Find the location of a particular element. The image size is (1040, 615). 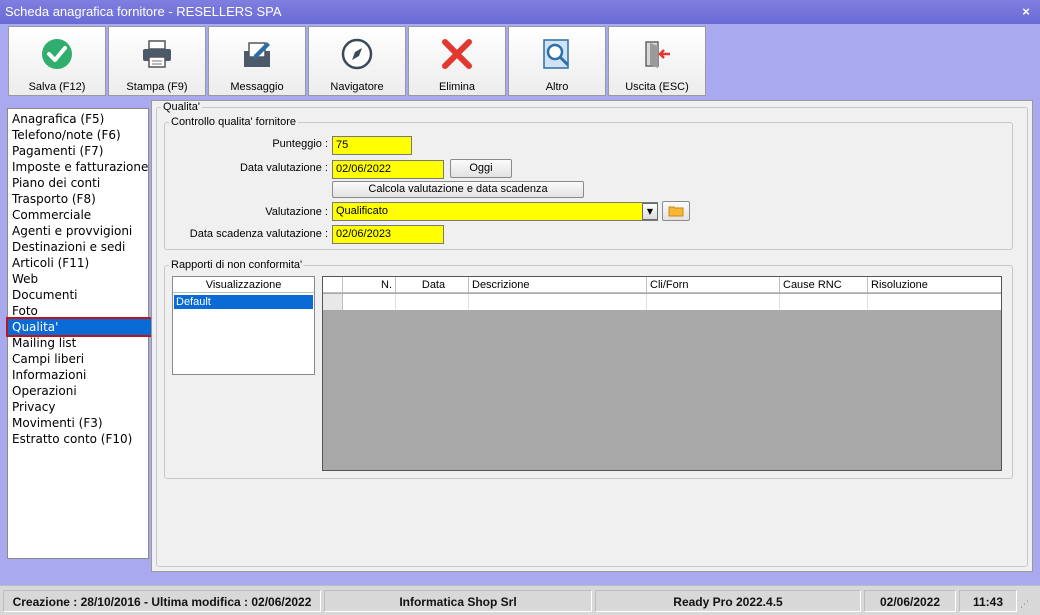

calc-evaluation-button: Calcola valutazione e data scadenza is located at coordinates (458, 189).